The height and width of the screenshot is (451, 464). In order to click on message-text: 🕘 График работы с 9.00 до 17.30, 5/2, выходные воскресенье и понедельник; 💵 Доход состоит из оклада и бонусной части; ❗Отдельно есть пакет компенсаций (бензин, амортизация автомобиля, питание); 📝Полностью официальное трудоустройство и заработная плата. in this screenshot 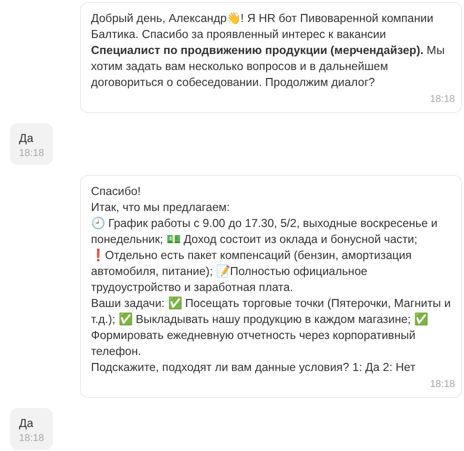, I will do `click(264, 256)`.